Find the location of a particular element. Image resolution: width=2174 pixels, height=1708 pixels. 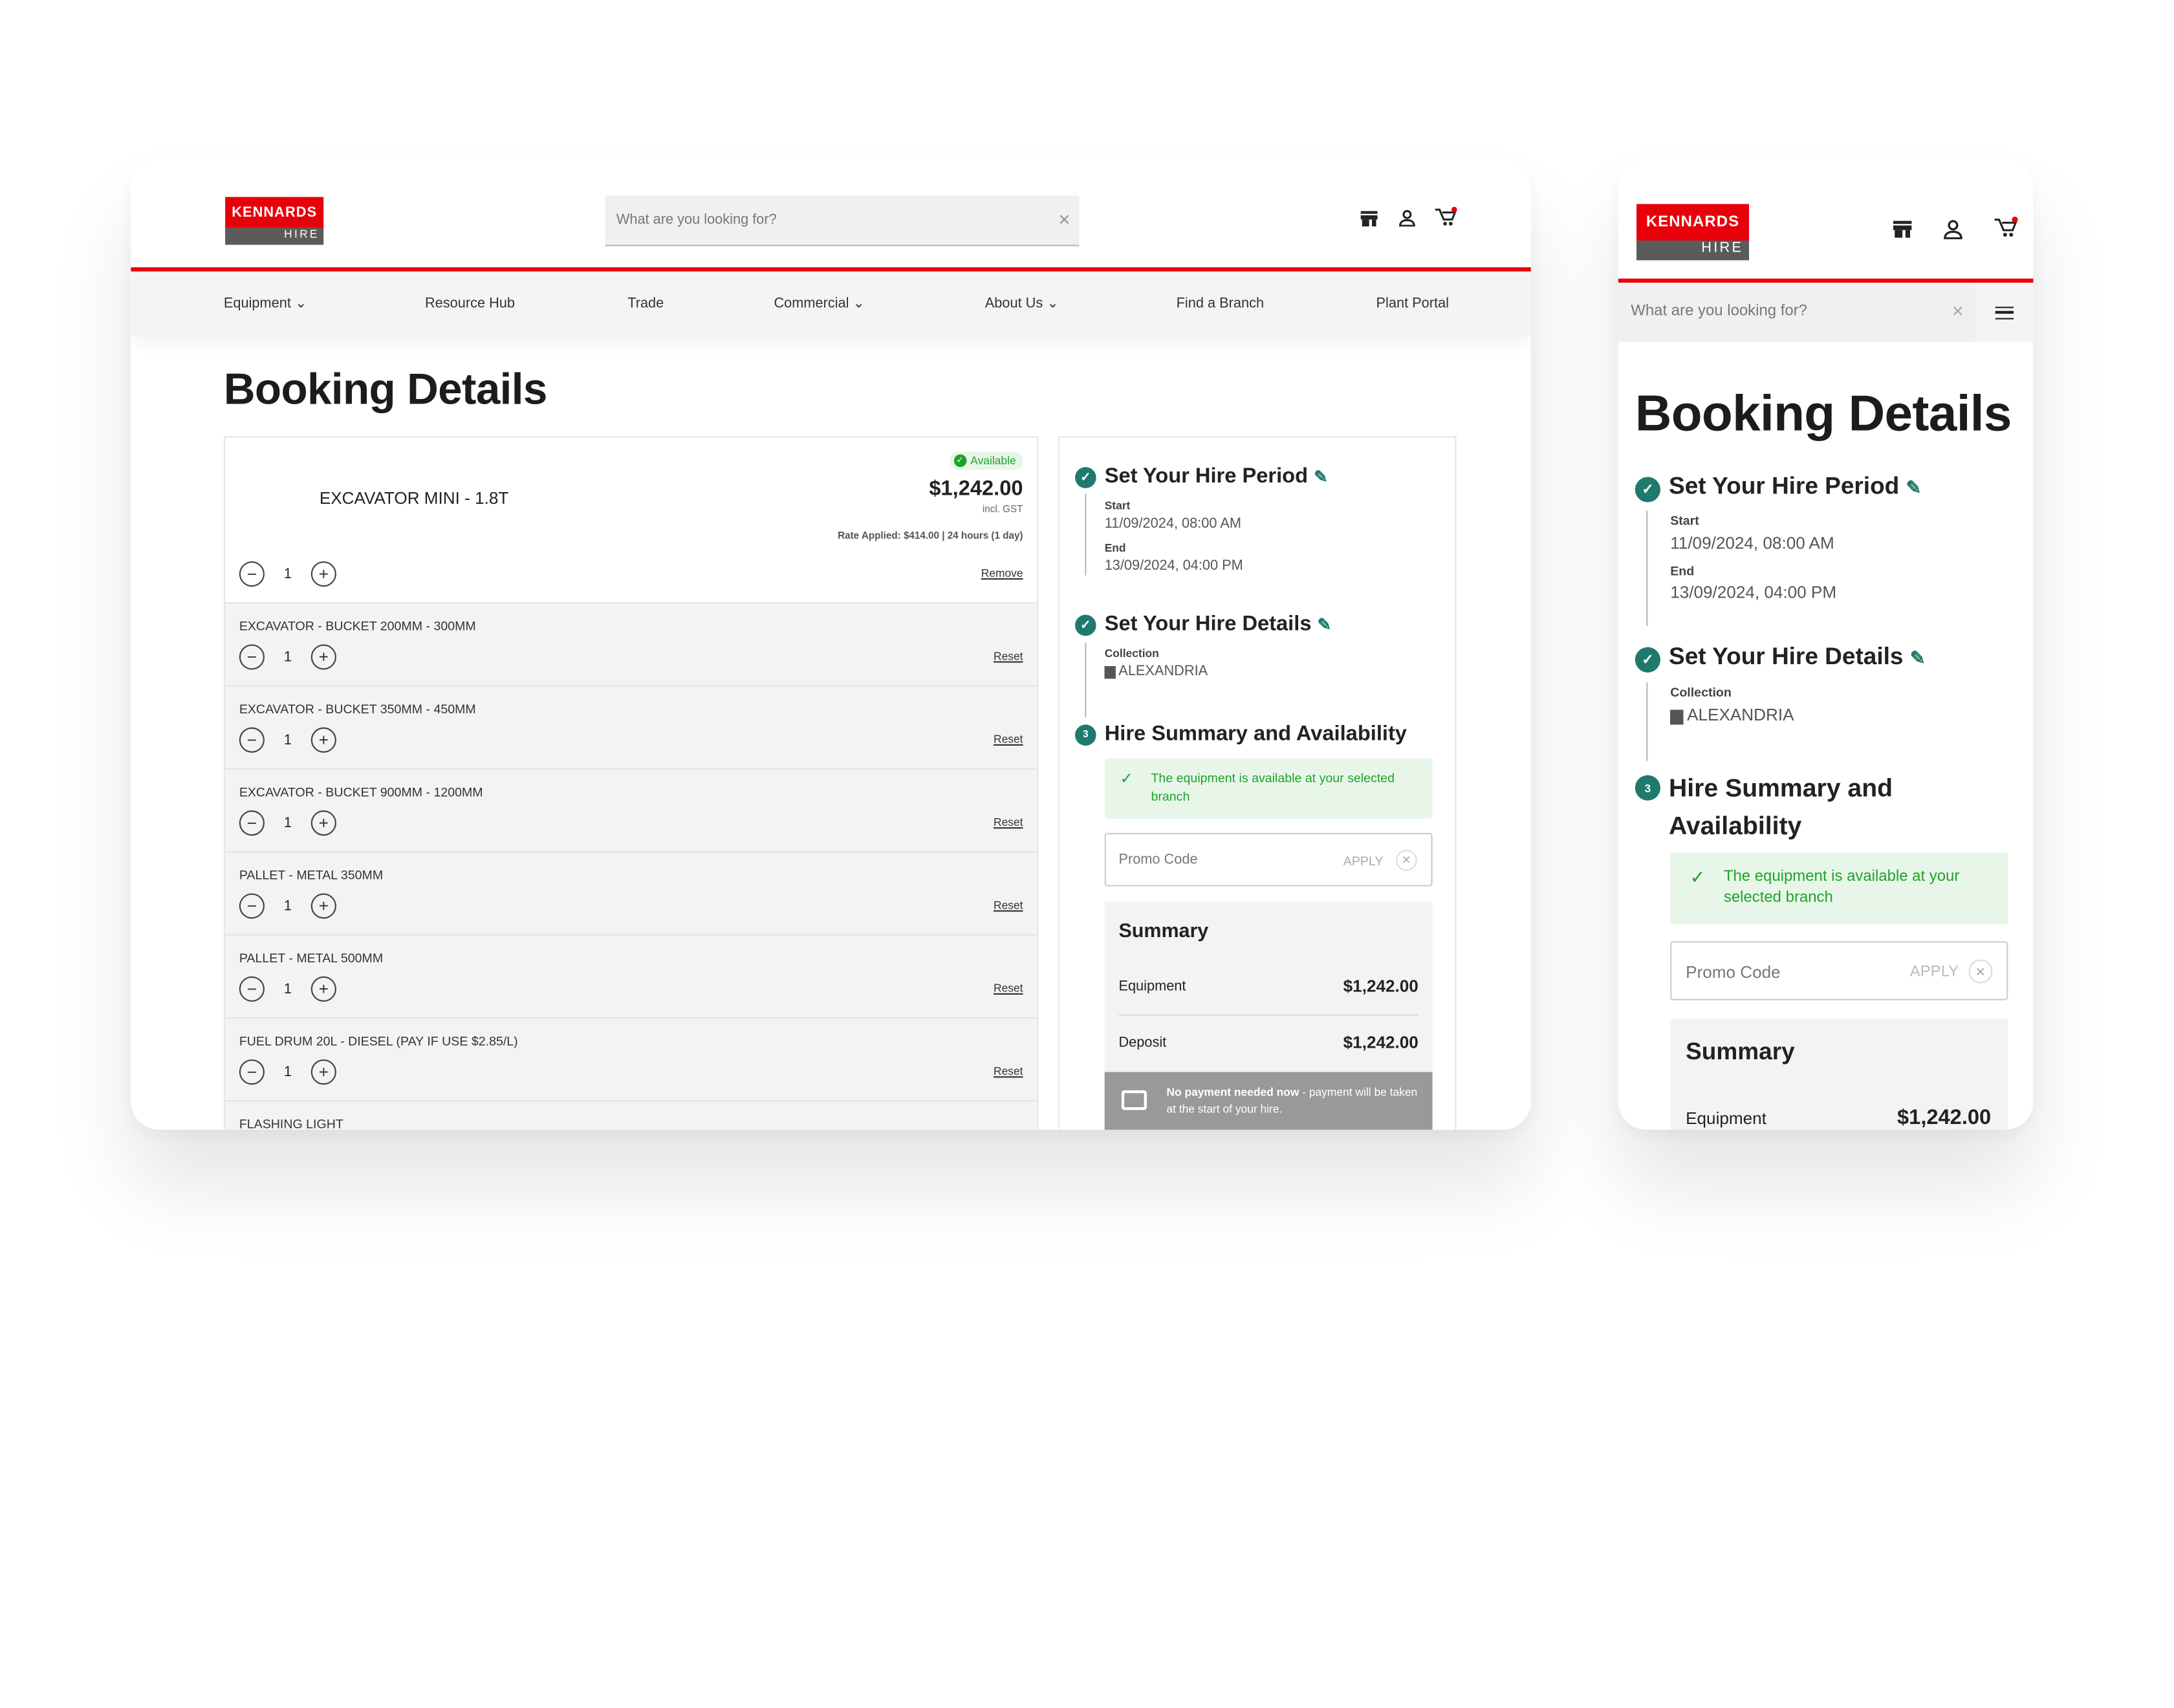

nav-plant-portal: Plant Portal is located at coordinates (1412, 304).